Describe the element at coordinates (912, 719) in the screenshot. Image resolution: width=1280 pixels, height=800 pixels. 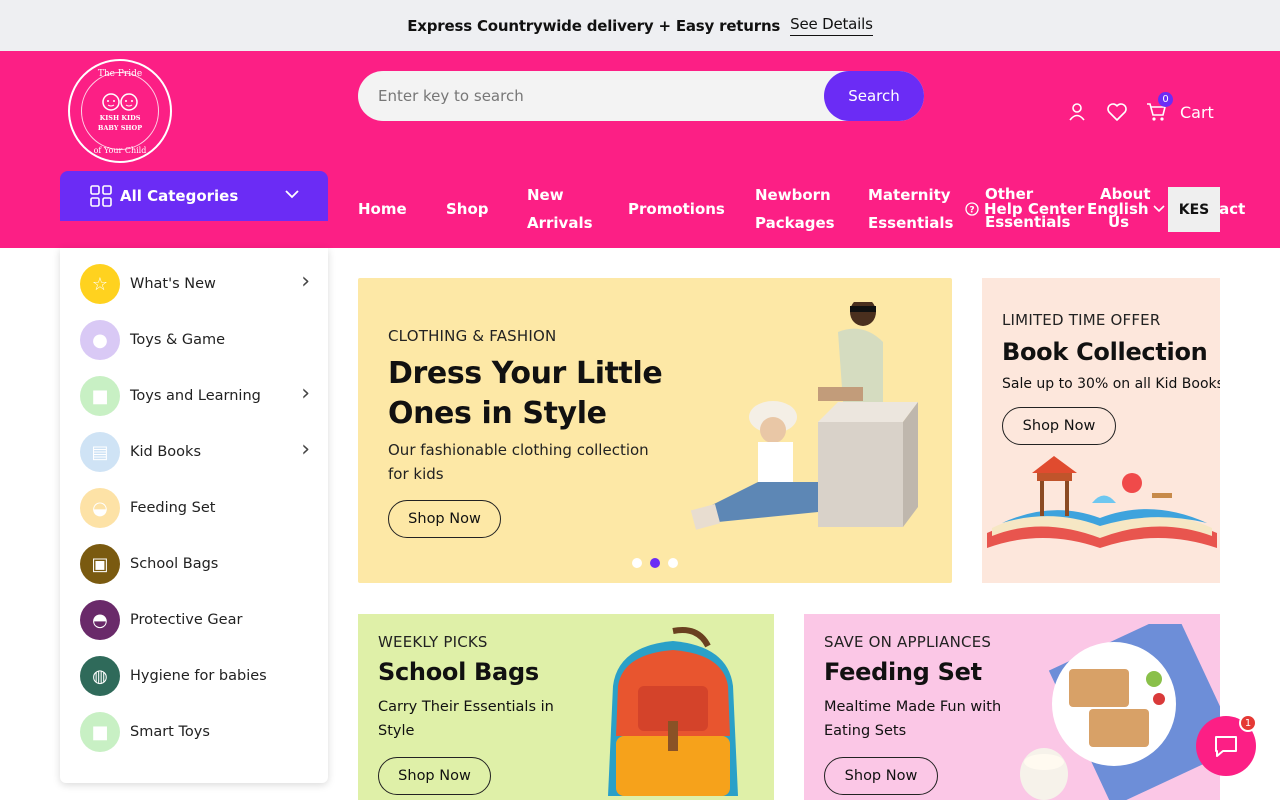
I see `feeding-description: Mealtime Made Fun with Eating Sets` at that location.